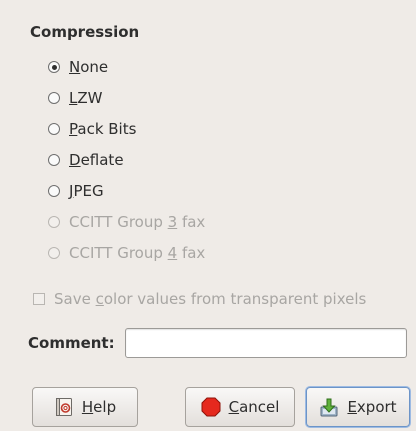 The width and height of the screenshot is (416, 431). What do you see at coordinates (137, 222) in the screenshot?
I see `radio-label: CCITT Group 3 fax` at bounding box center [137, 222].